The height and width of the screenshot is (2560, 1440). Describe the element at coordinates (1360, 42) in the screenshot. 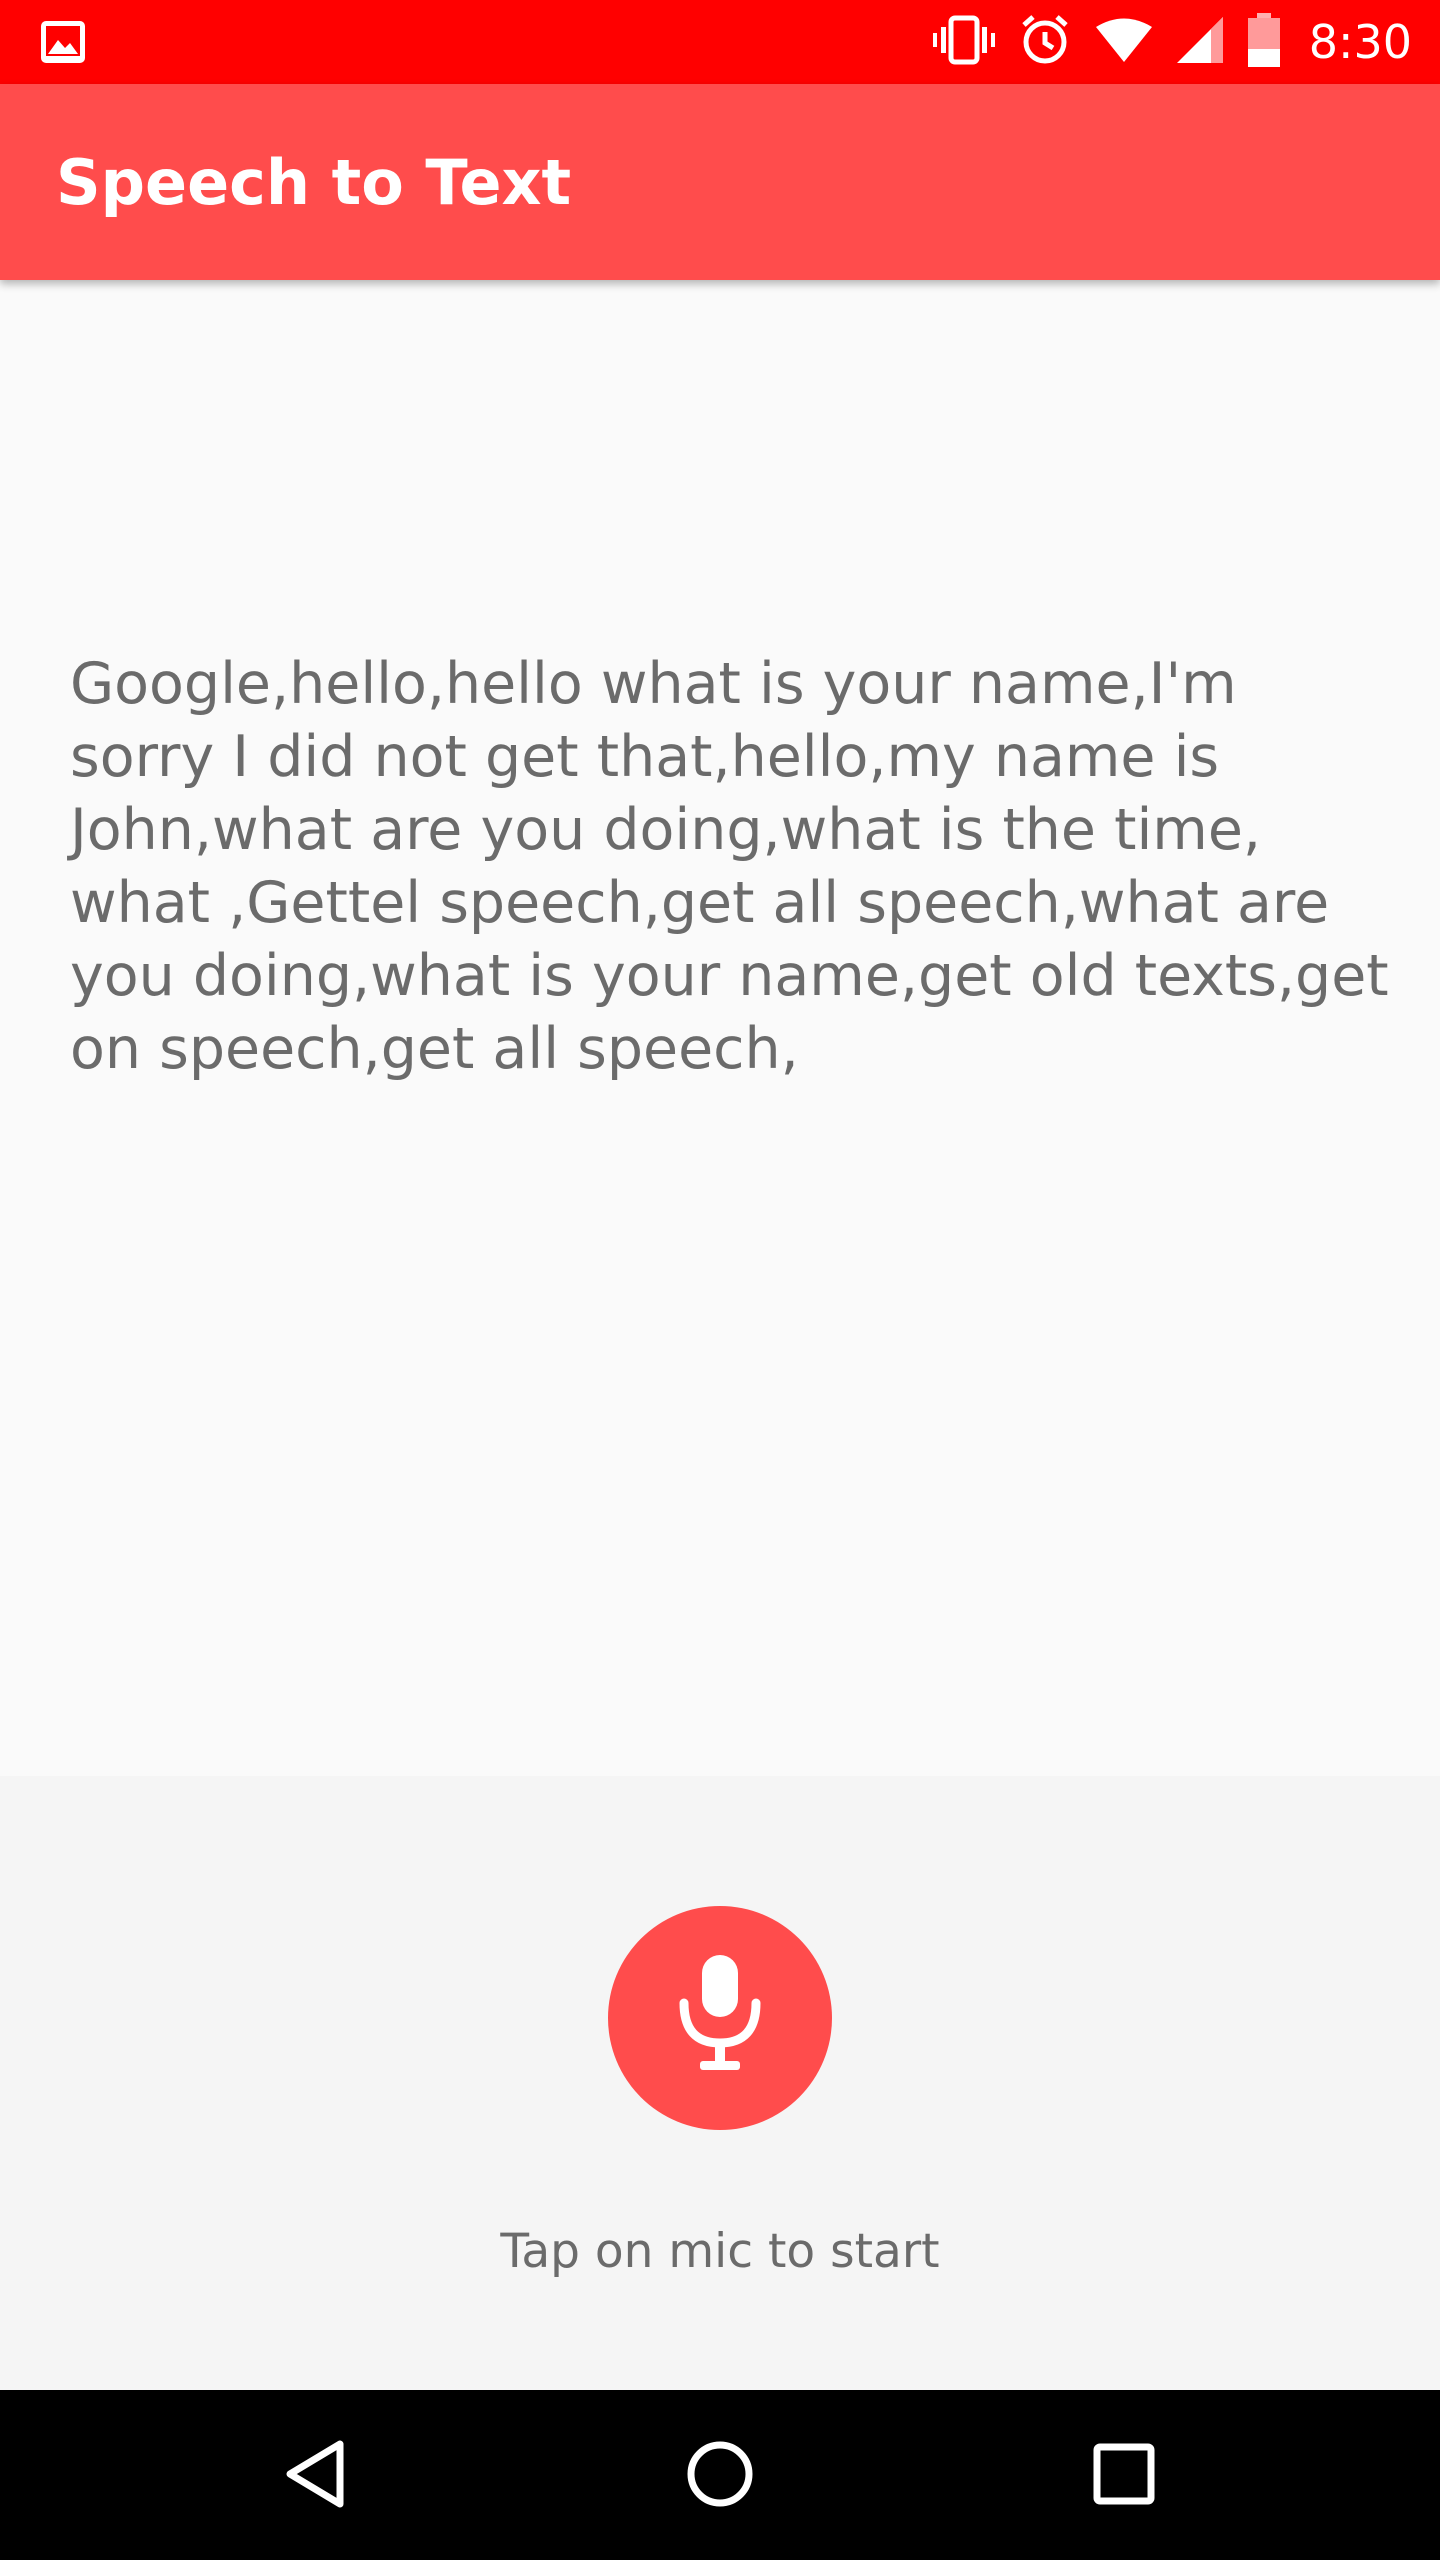

I see `status-time: 8:30` at that location.